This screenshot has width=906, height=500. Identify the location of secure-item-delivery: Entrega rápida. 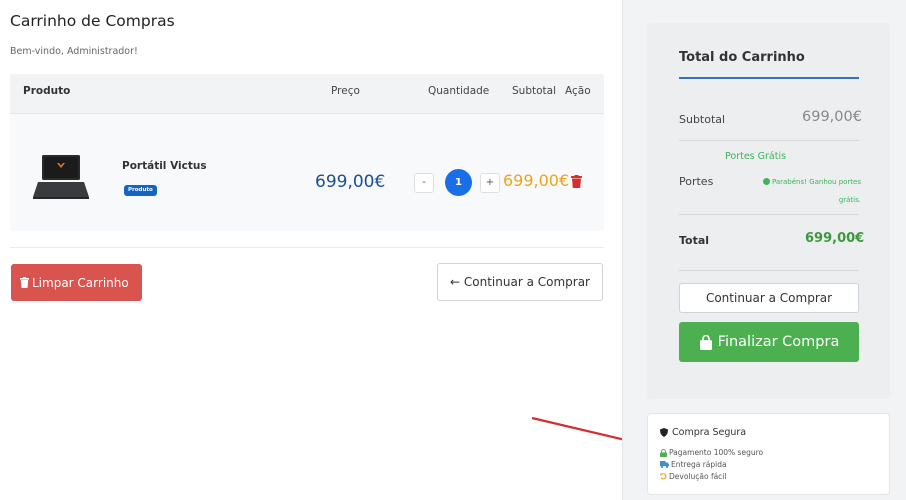
(693, 464).